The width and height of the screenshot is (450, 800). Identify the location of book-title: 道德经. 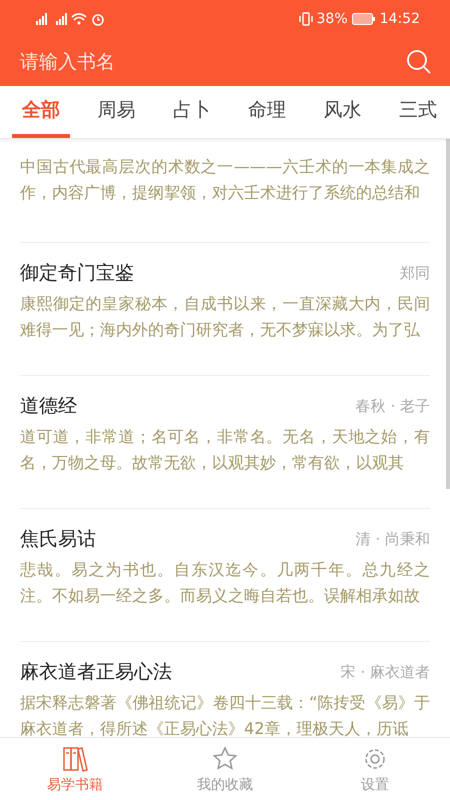
(48, 406).